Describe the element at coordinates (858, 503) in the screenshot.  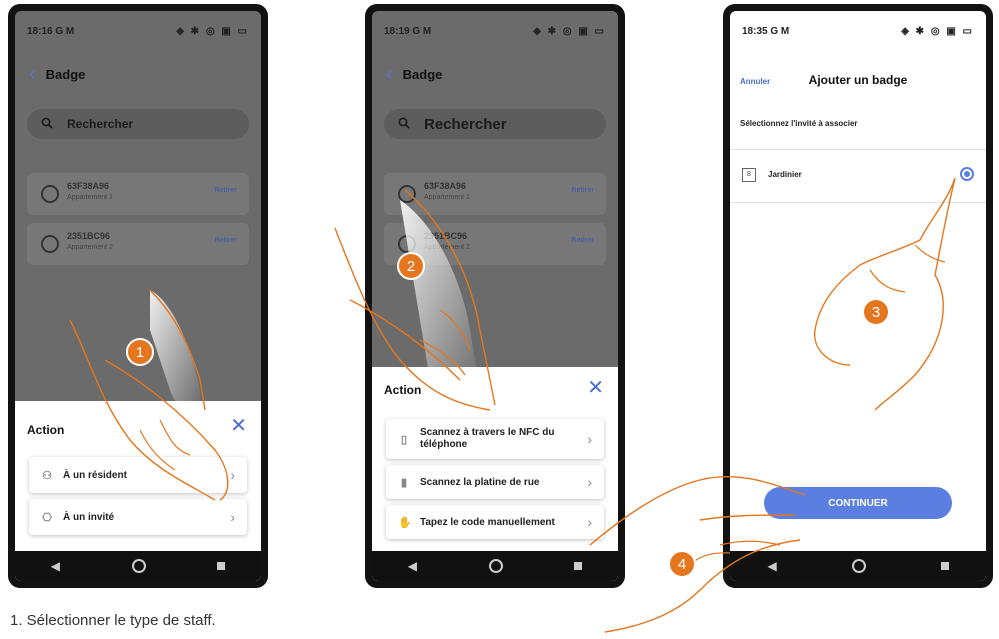
I see `continue-button: CONTINUER` at that location.